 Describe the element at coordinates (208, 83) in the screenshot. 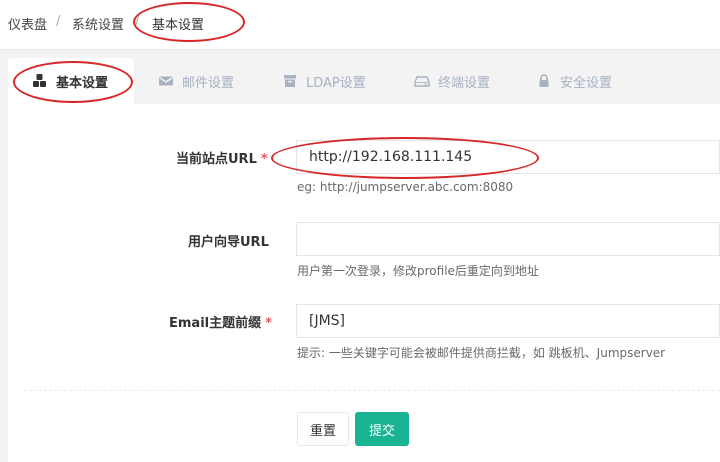

I see `tab-label: 邮件设置` at that location.